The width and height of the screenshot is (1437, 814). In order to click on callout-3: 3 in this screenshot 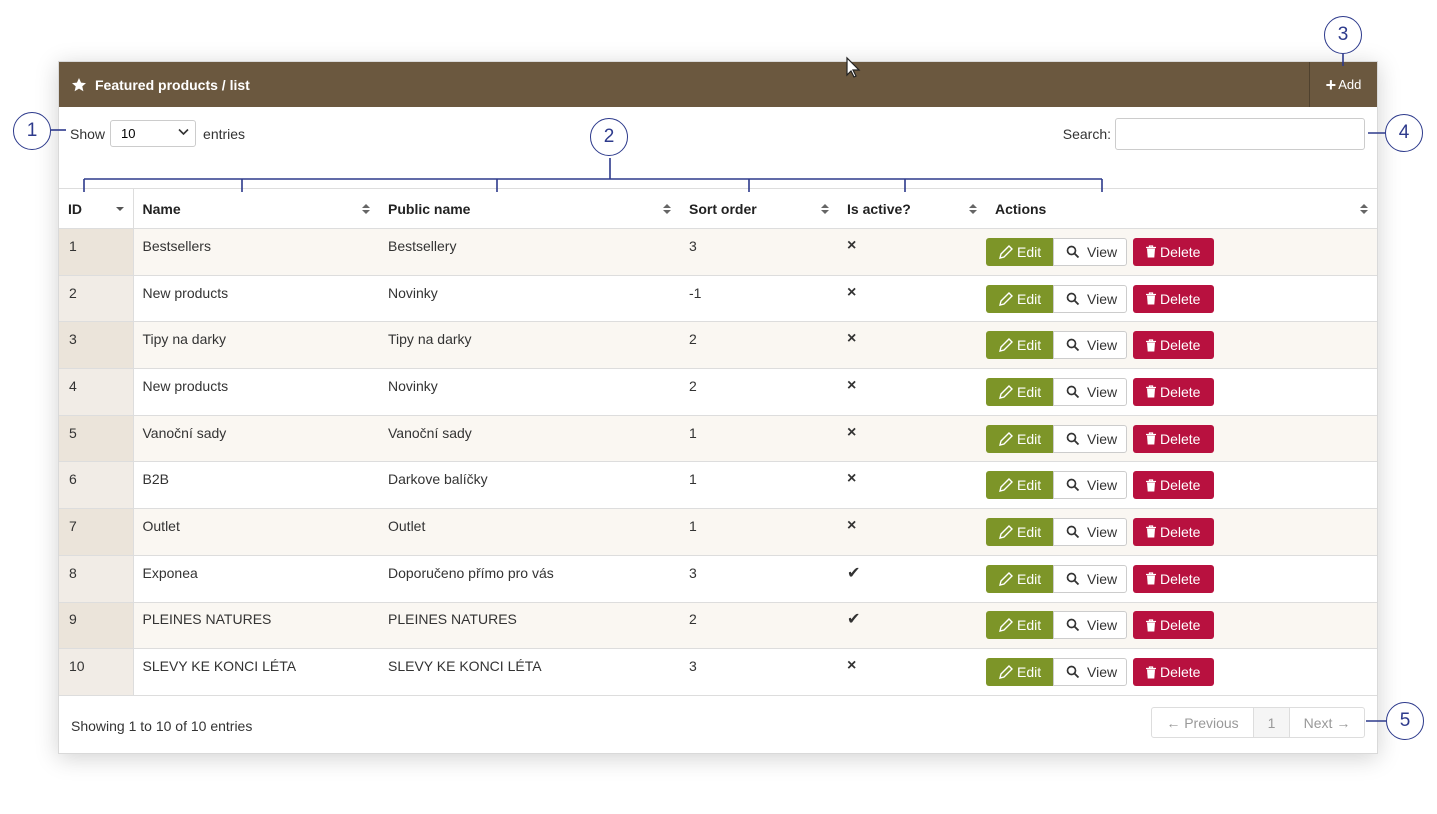, I will do `click(1343, 35)`.